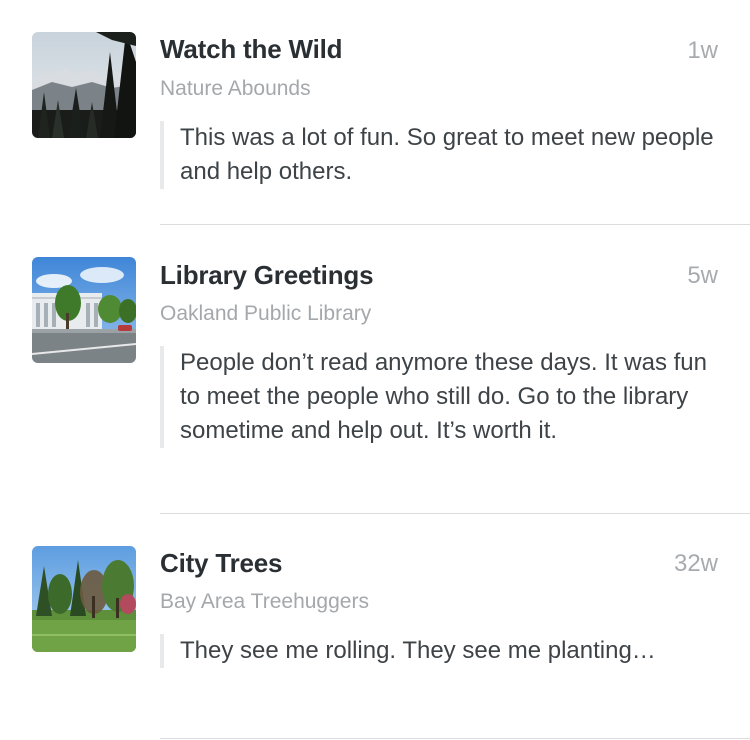 This screenshot has width=750, height=740. I want to click on mountain-forest-thumbnail, so click(84, 85).